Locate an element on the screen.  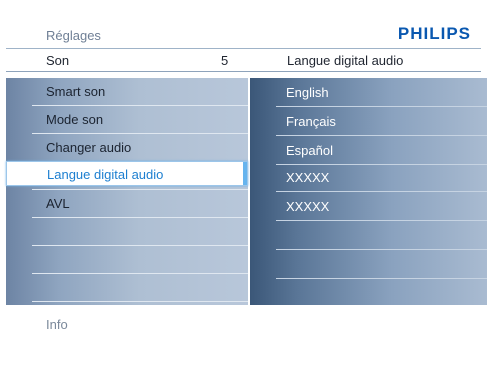
subheader-divider is located at coordinates (243, 71).